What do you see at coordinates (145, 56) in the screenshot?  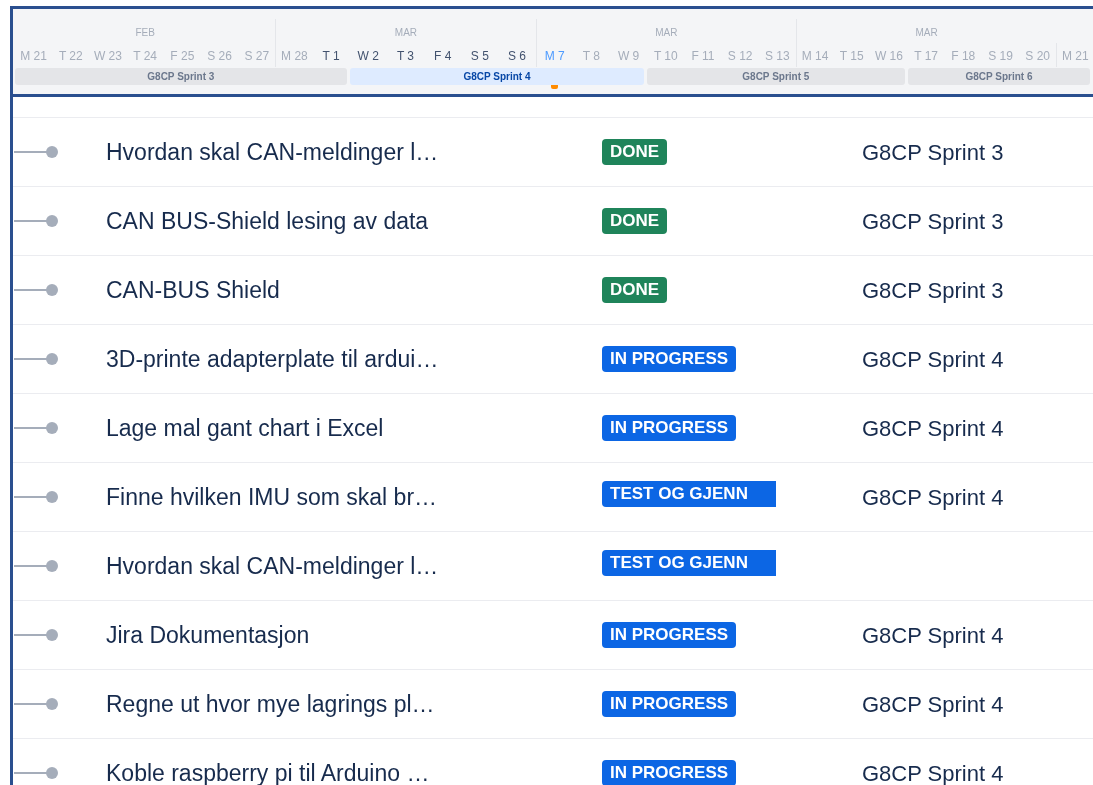 I see `day-label: T 24` at bounding box center [145, 56].